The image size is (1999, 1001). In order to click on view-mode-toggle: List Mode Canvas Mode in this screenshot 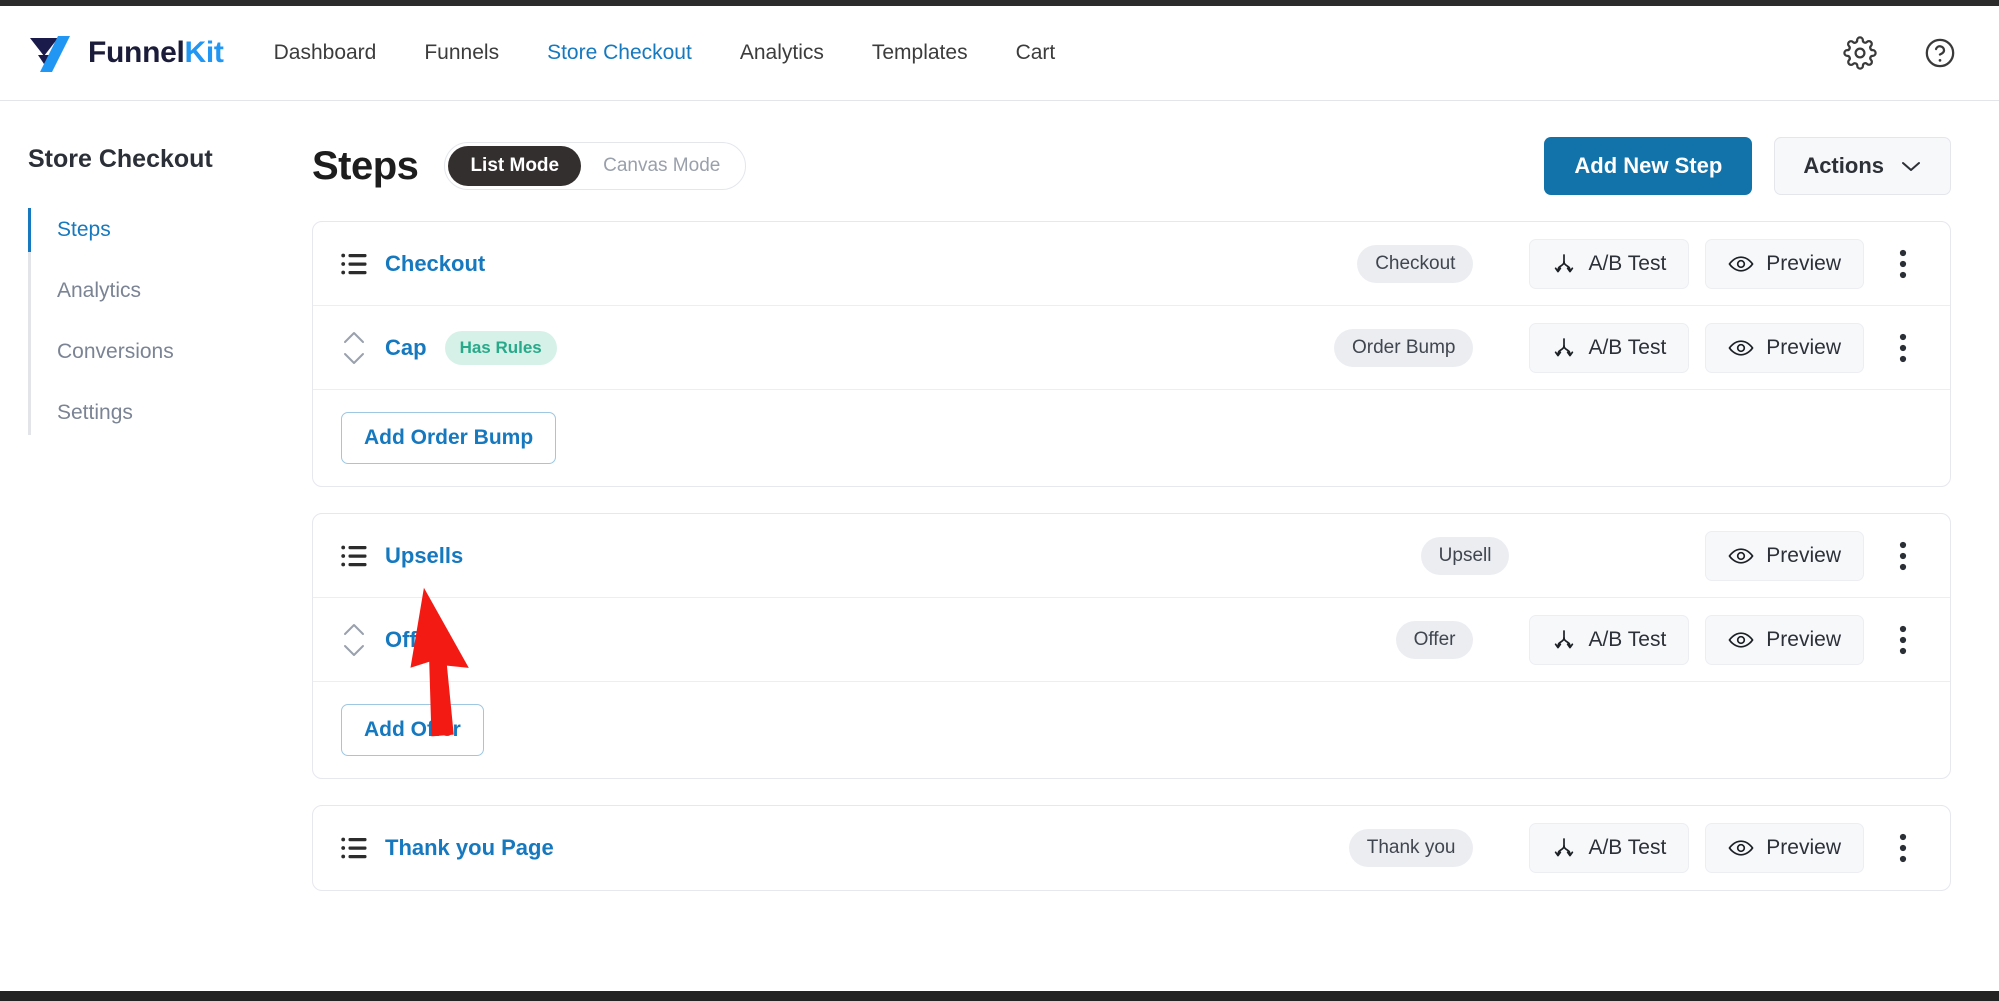, I will do `click(595, 166)`.